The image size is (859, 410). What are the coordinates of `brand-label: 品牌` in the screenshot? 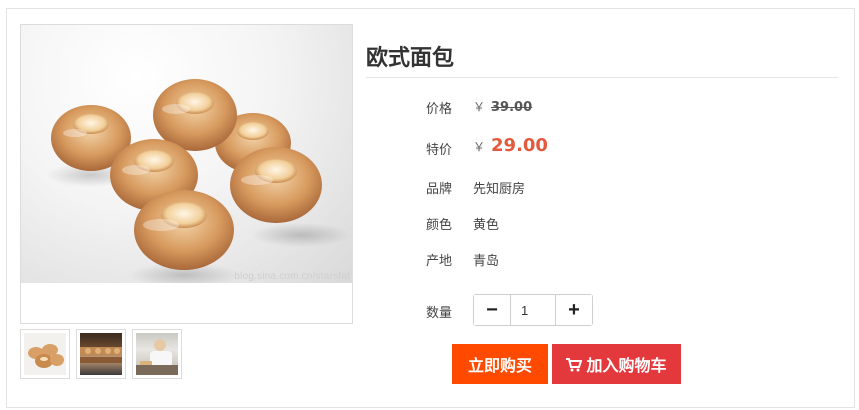 It's located at (439, 189).